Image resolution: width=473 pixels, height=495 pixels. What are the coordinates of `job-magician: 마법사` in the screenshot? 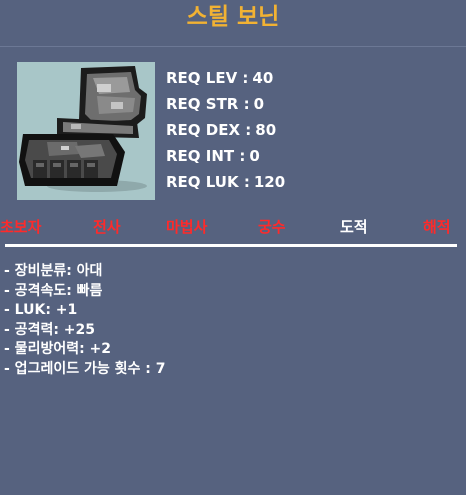 It's located at (187, 227).